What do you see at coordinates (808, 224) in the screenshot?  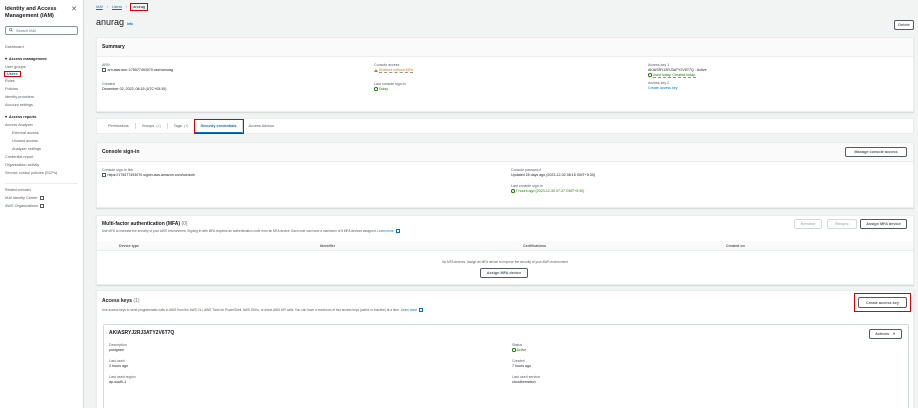 I see `remove-mfa-button: Remove` at bounding box center [808, 224].